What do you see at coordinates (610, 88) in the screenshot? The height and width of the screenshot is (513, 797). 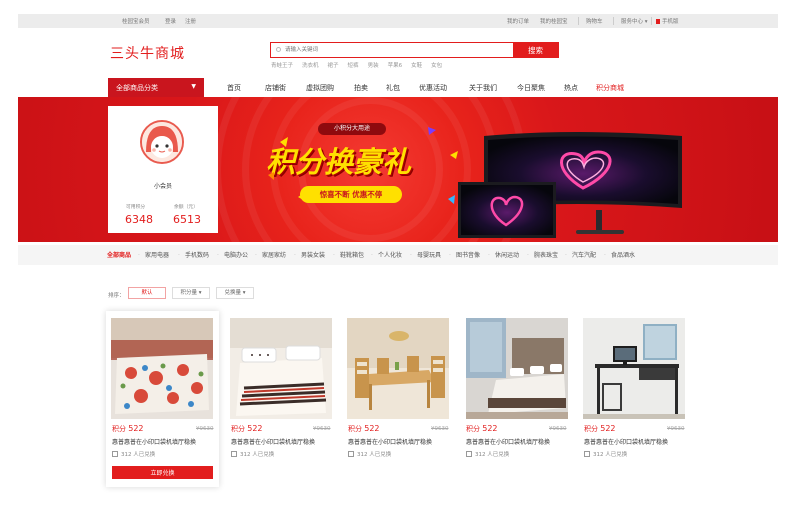 I see `nav-points-mall: 积分商城` at bounding box center [610, 88].